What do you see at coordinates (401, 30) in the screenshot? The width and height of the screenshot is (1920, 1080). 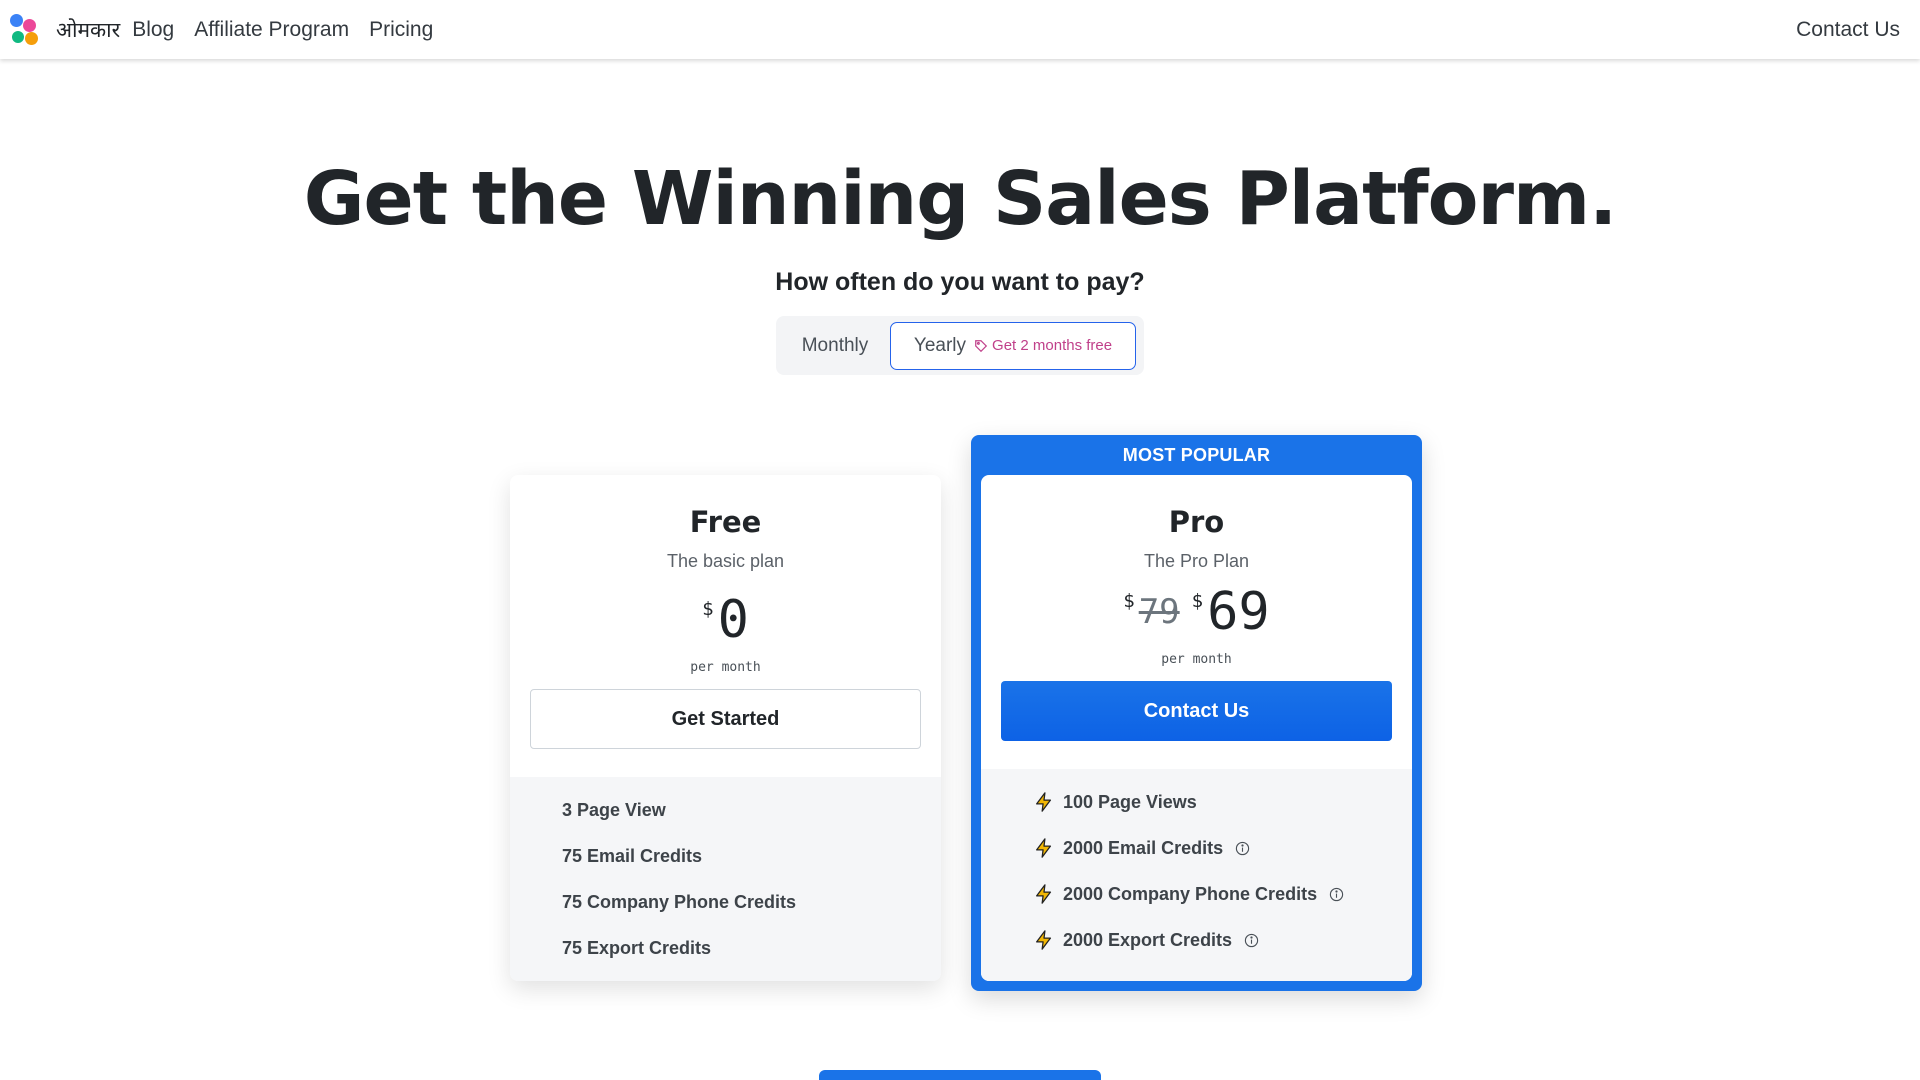 I see `nav-link-pricing: Pricing` at bounding box center [401, 30].